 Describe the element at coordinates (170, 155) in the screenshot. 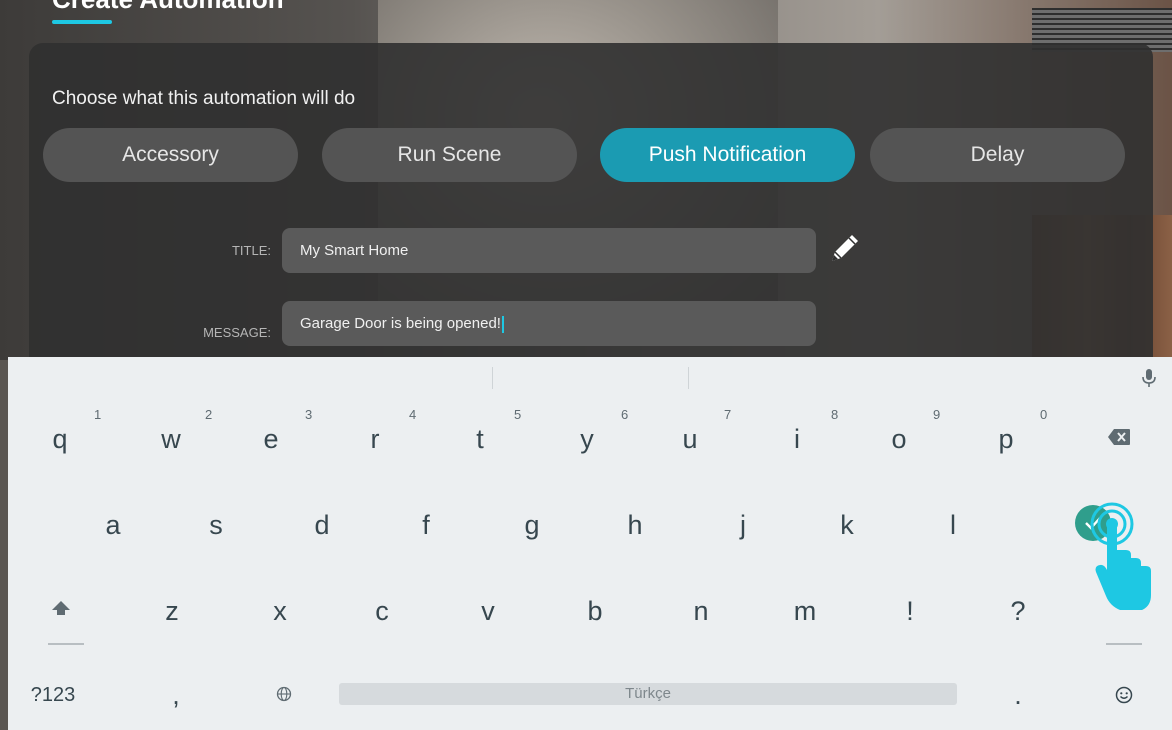

I see `tab-accessory: Accessory` at that location.